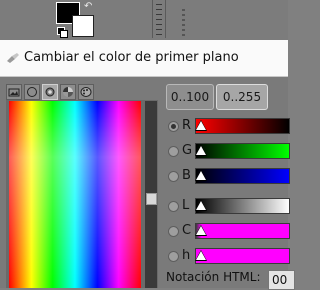 Image resolution: width=320 pixels, height=290 pixels. What do you see at coordinates (187, 125) in the screenshot?
I see `channel-label-r: R` at bounding box center [187, 125].